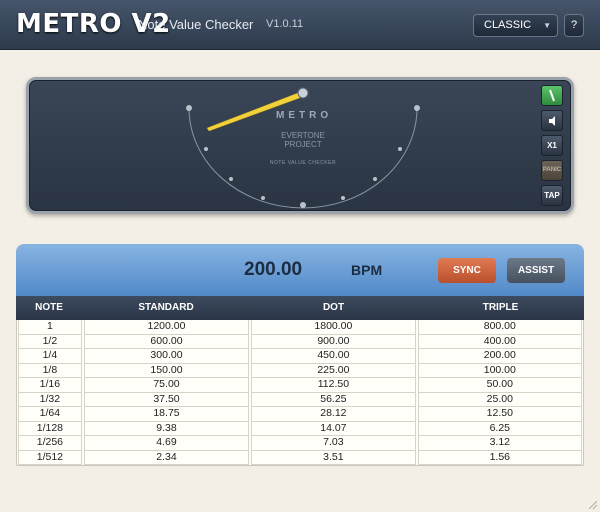  I want to click on column-header-dot: DOT, so click(333, 307).